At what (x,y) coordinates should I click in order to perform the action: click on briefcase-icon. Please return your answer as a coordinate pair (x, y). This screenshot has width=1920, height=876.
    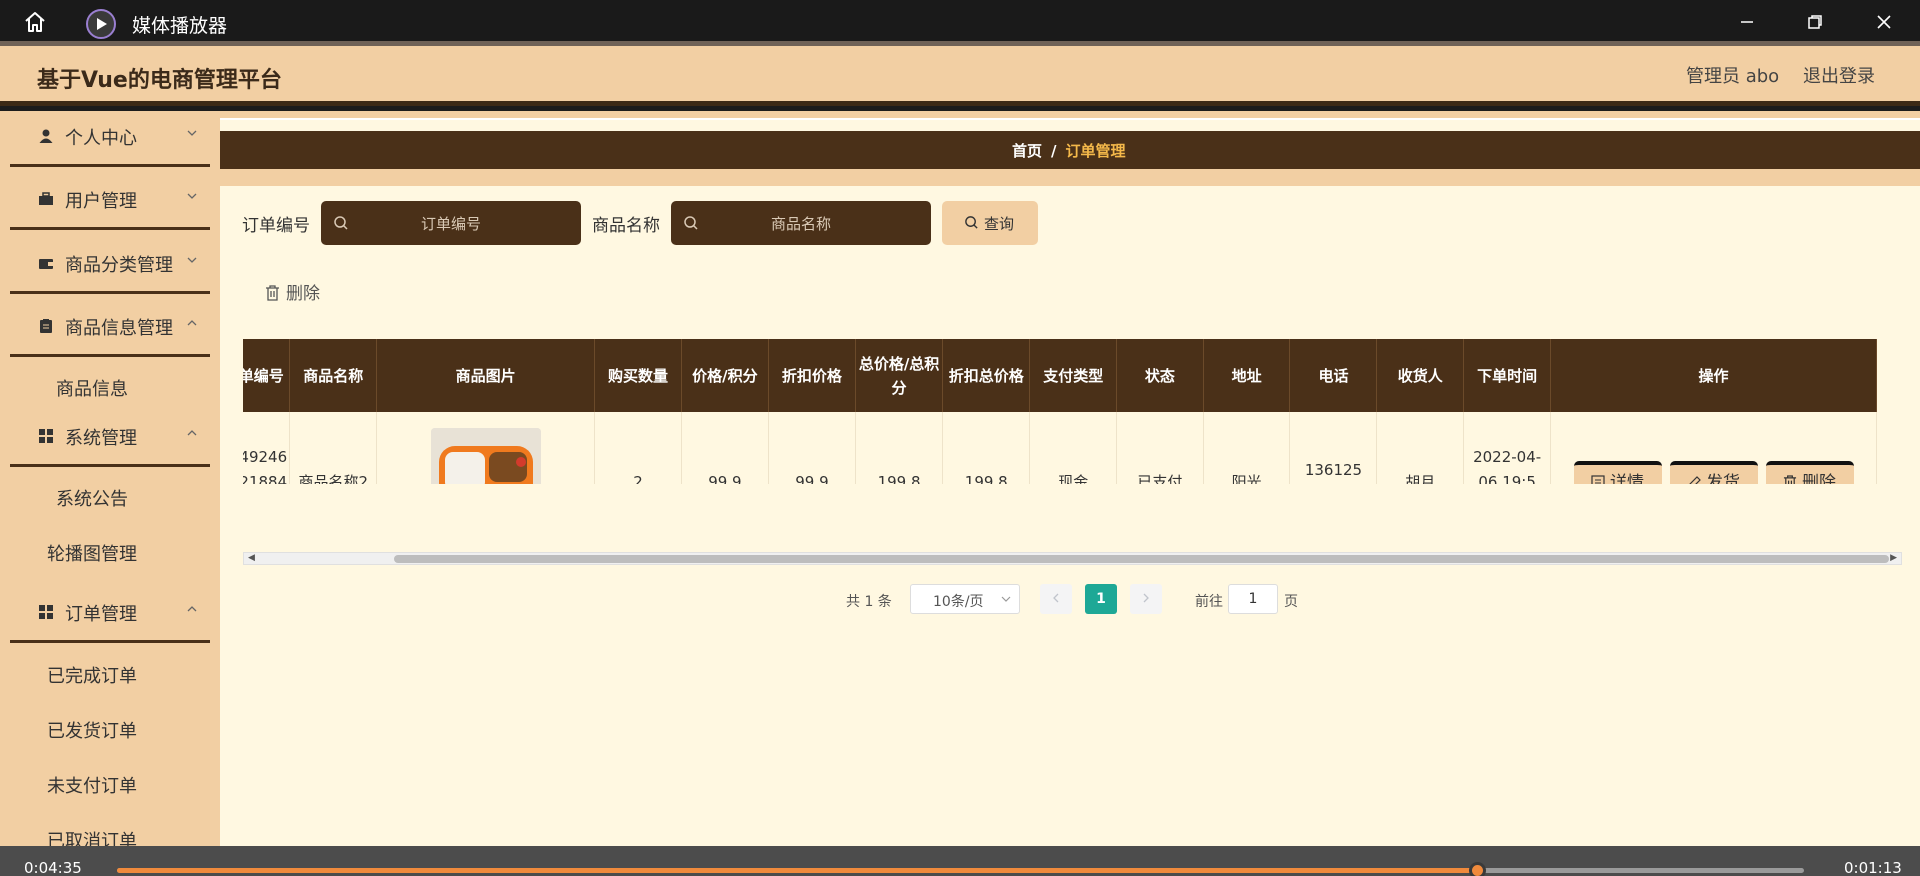
    Looking at the image, I should click on (46, 198).